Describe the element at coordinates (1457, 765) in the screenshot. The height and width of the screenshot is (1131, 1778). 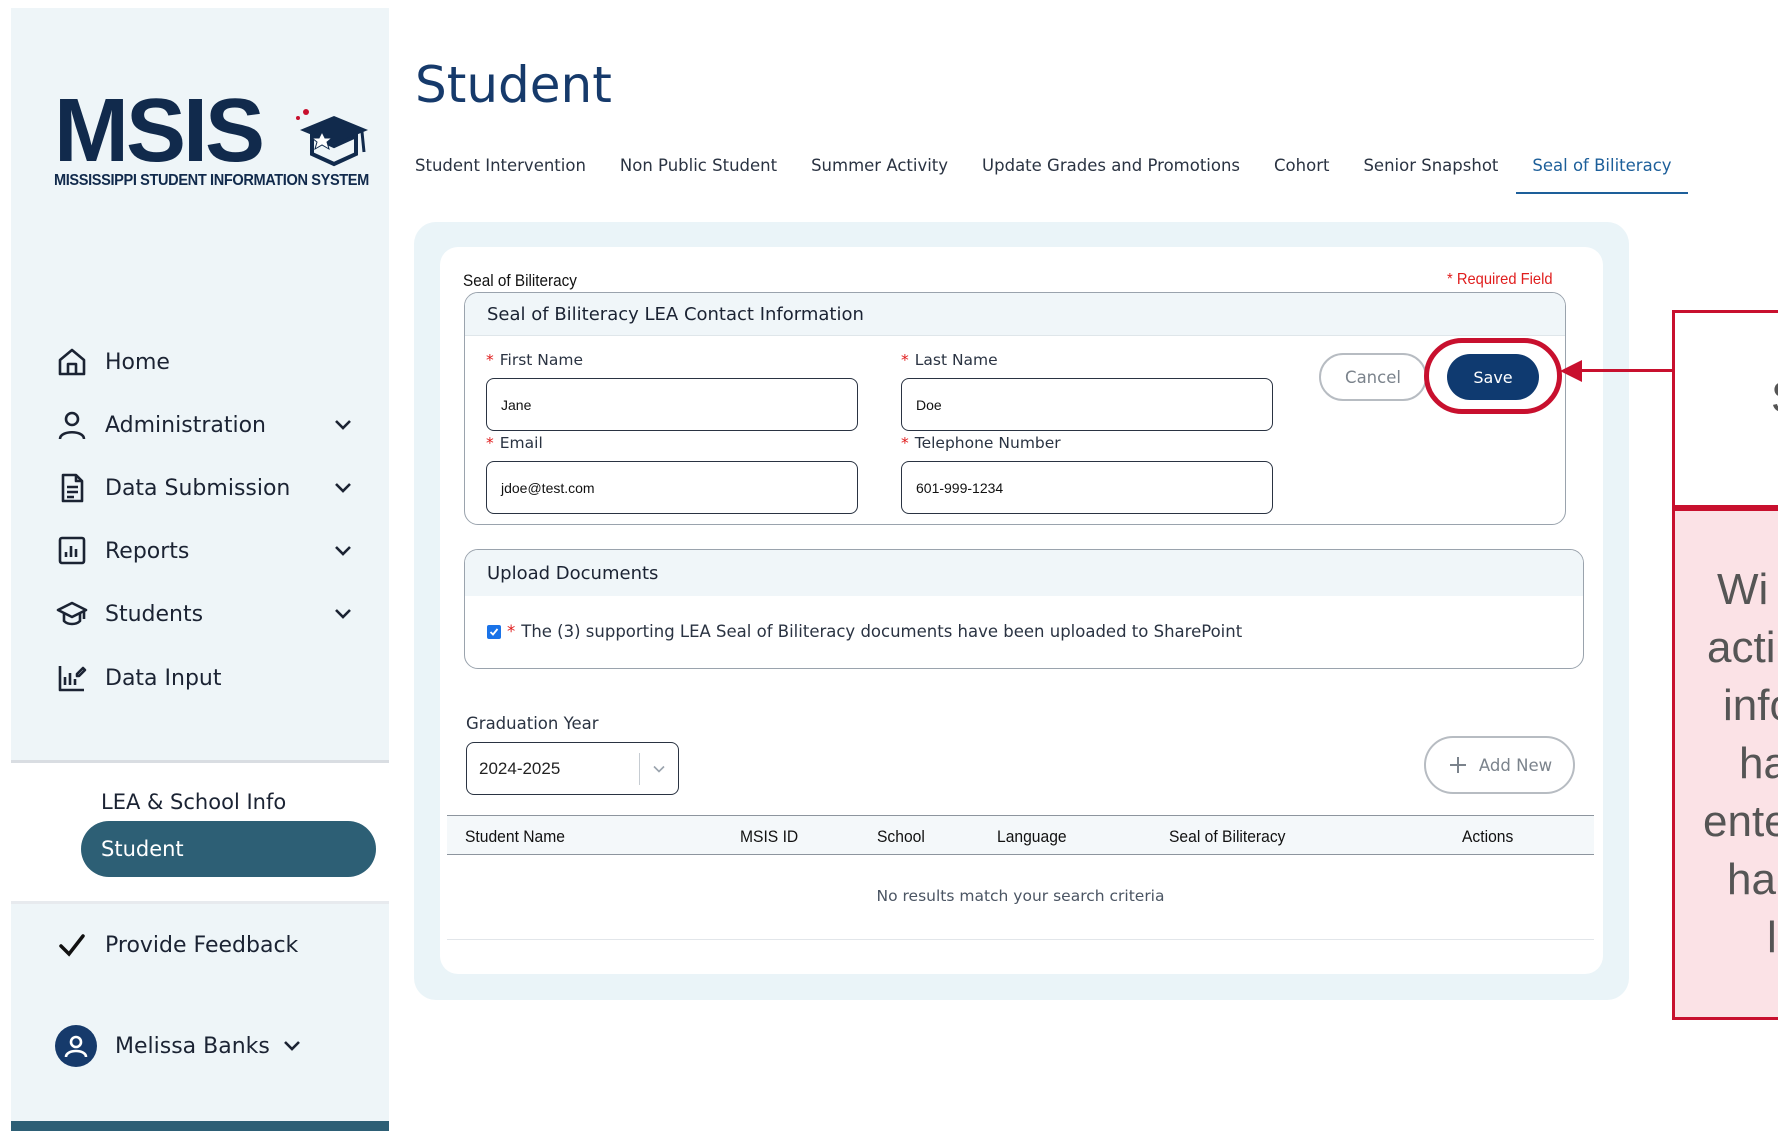
I see `plus-icon` at that location.